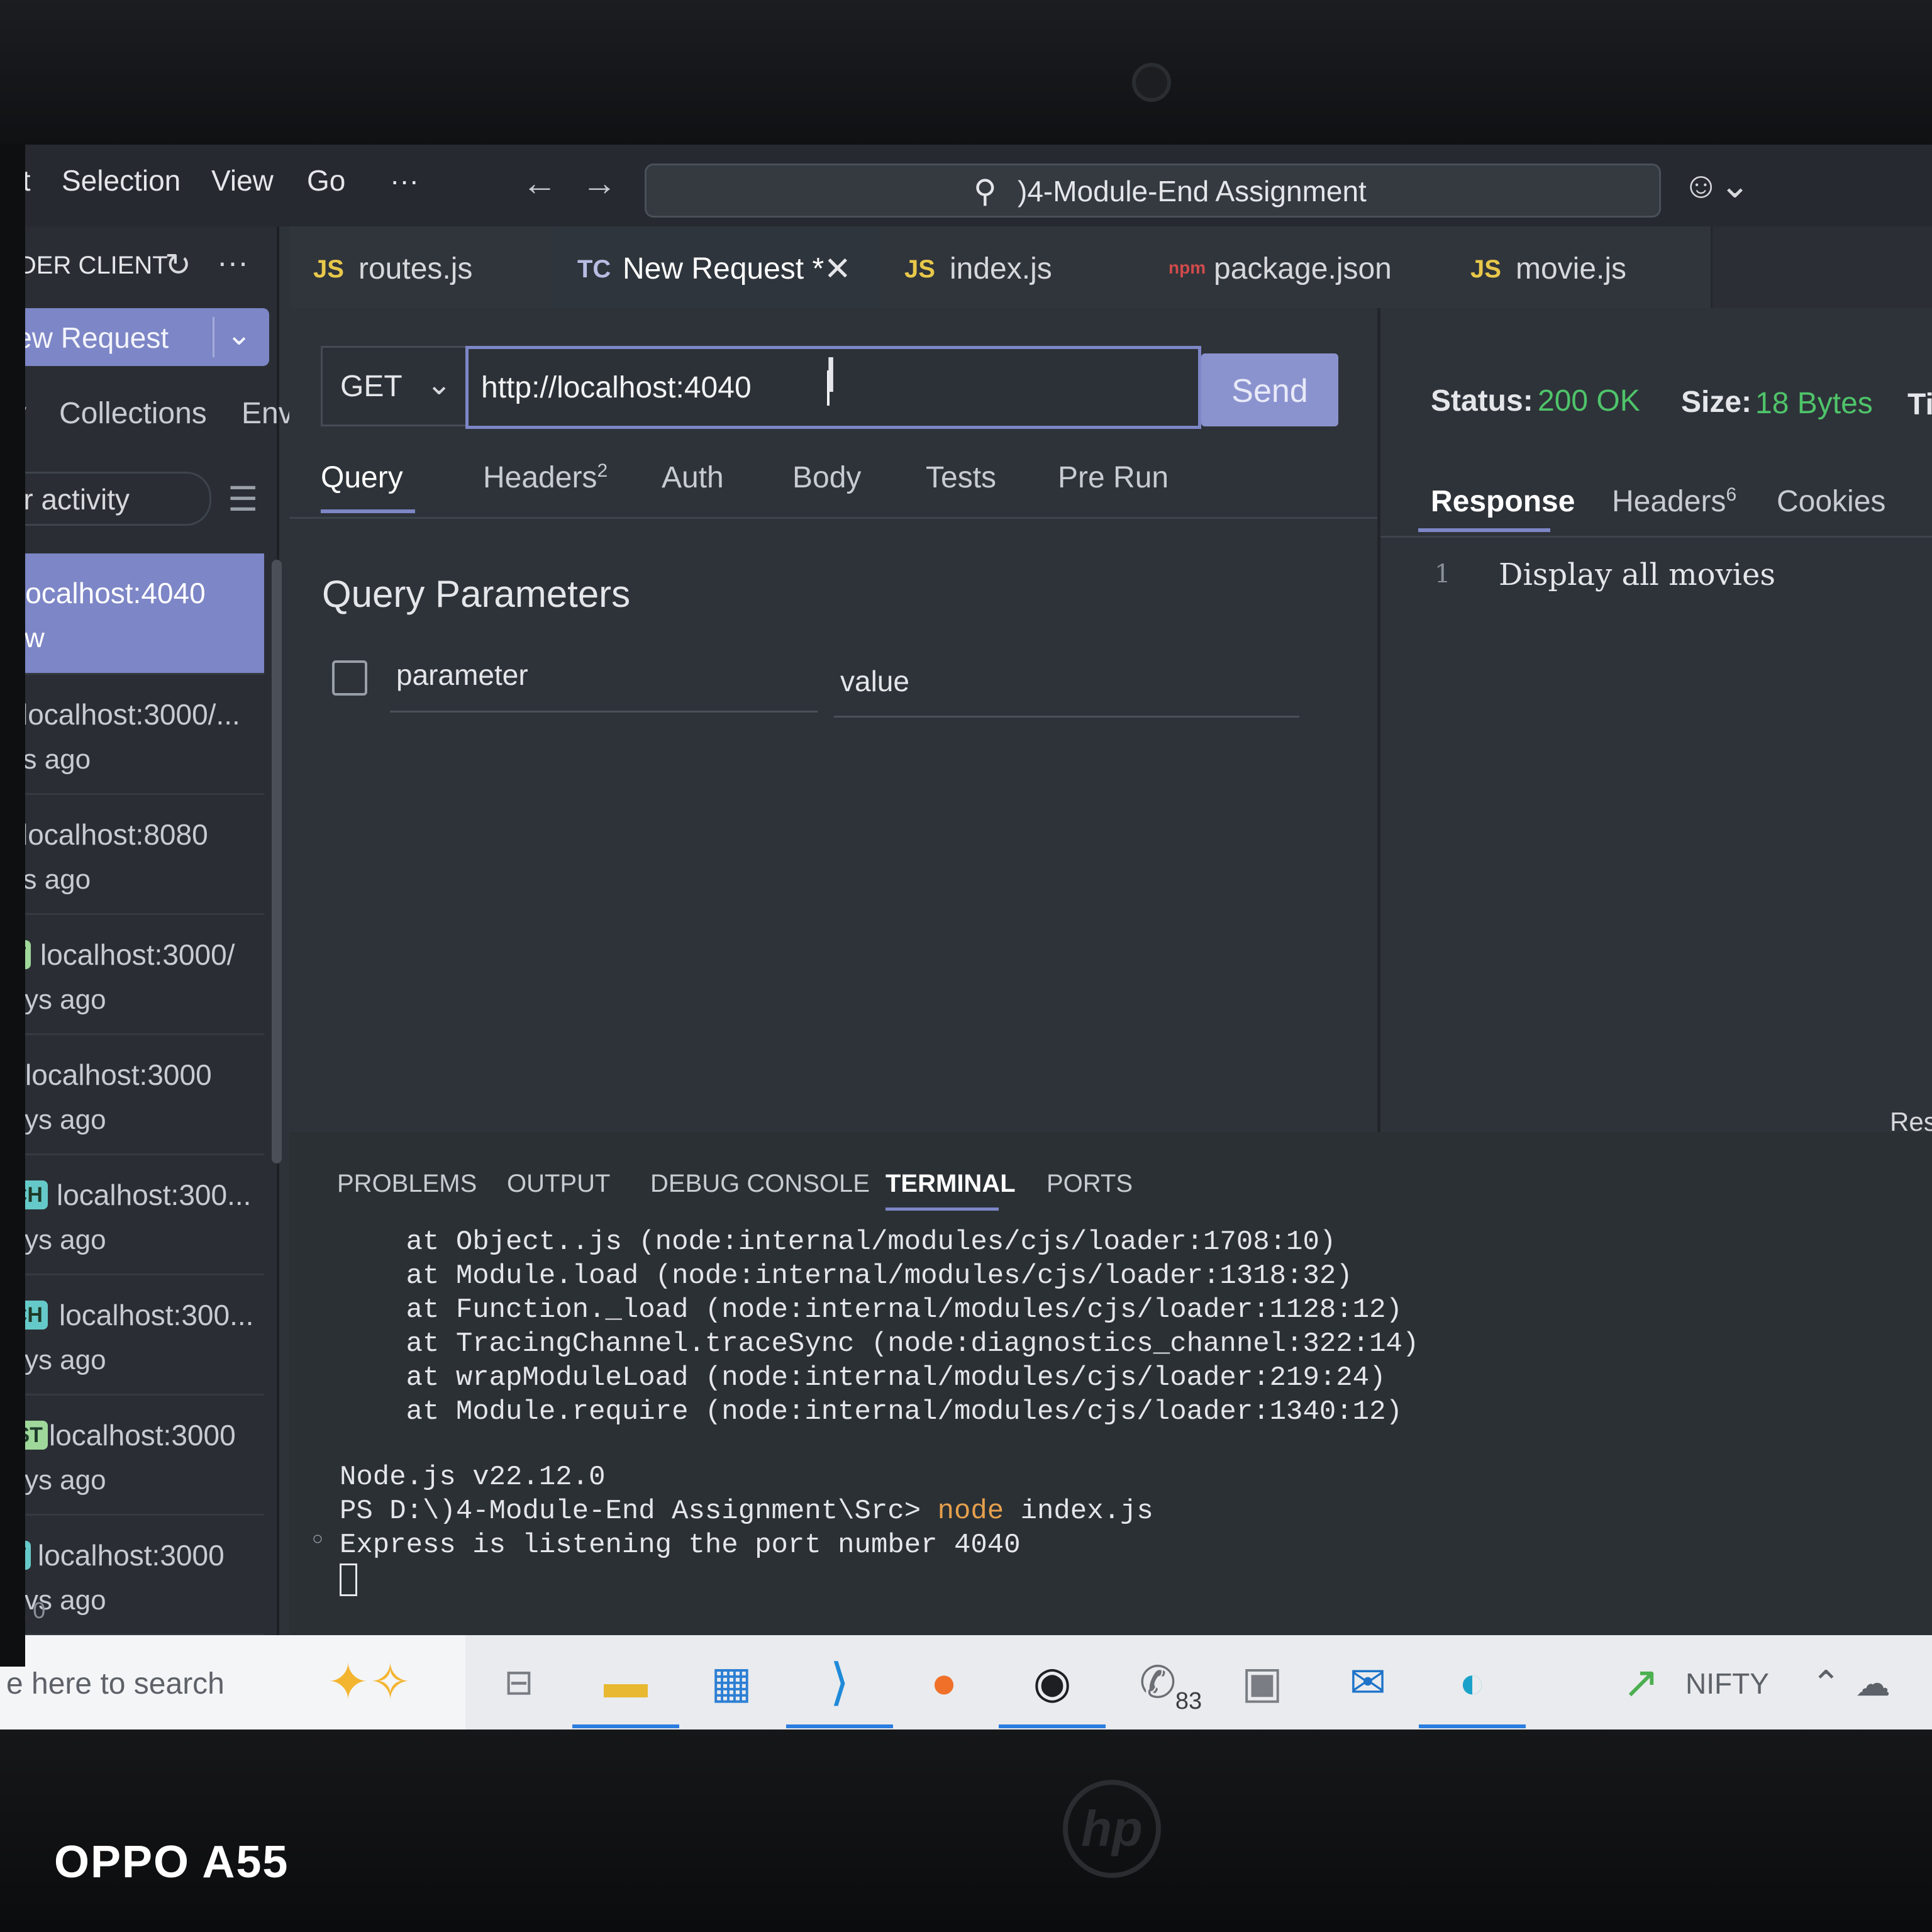 Image resolution: width=1932 pixels, height=1932 pixels. Describe the element at coordinates (1571, 269) in the screenshot. I see `tab-label: movie.js` at that location.